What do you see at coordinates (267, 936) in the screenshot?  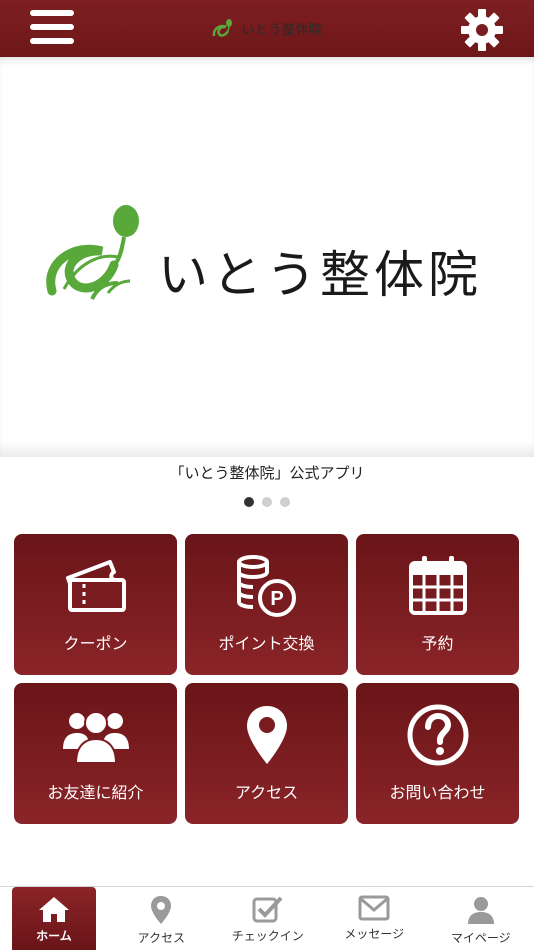 I see `tab-checkin-label: チェックイン` at bounding box center [267, 936].